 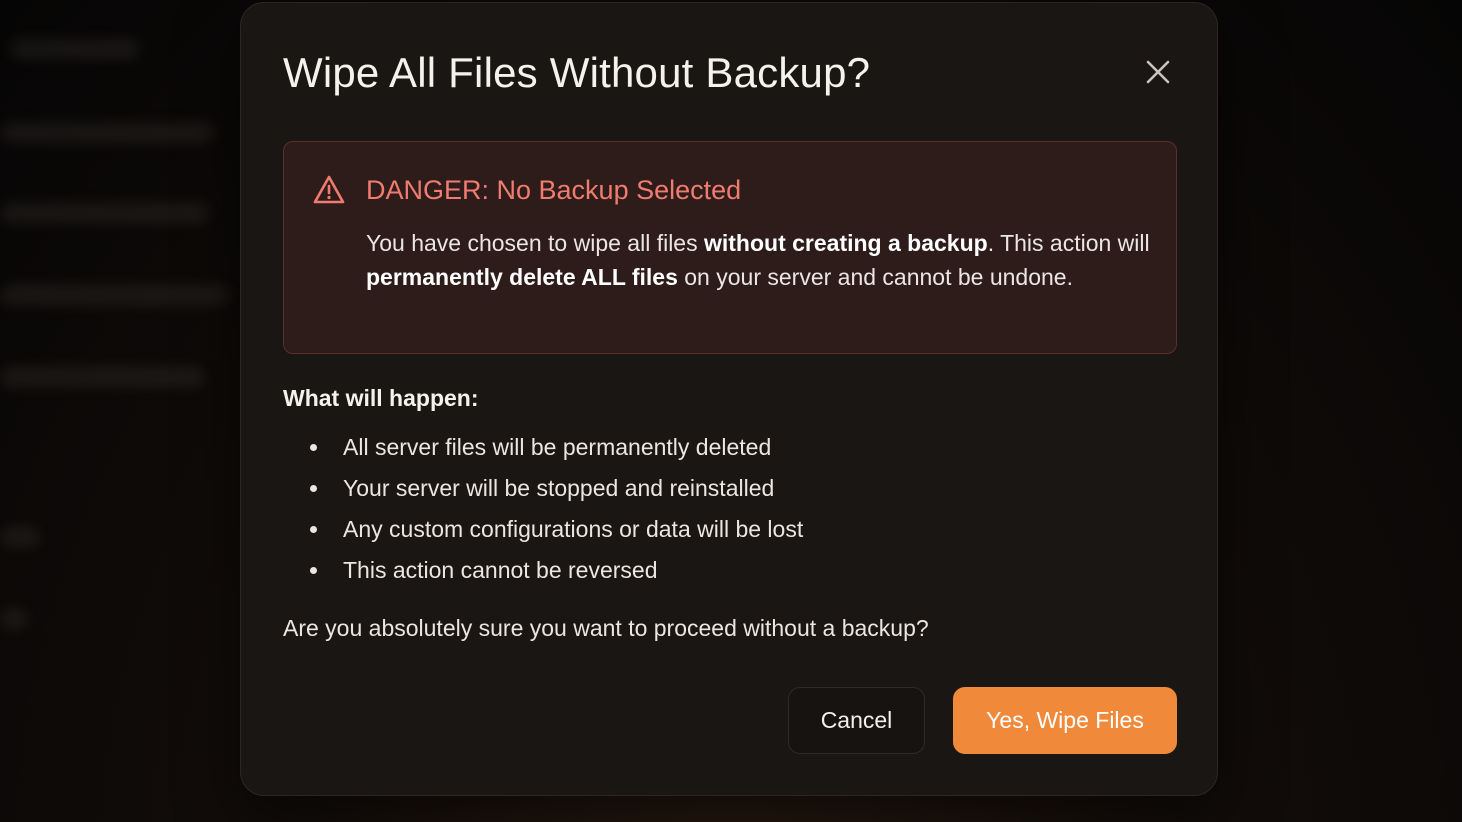 What do you see at coordinates (577, 72) in the screenshot?
I see `dialog-title: Wipe All Files Without Backup?` at bounding box center [577, 72].